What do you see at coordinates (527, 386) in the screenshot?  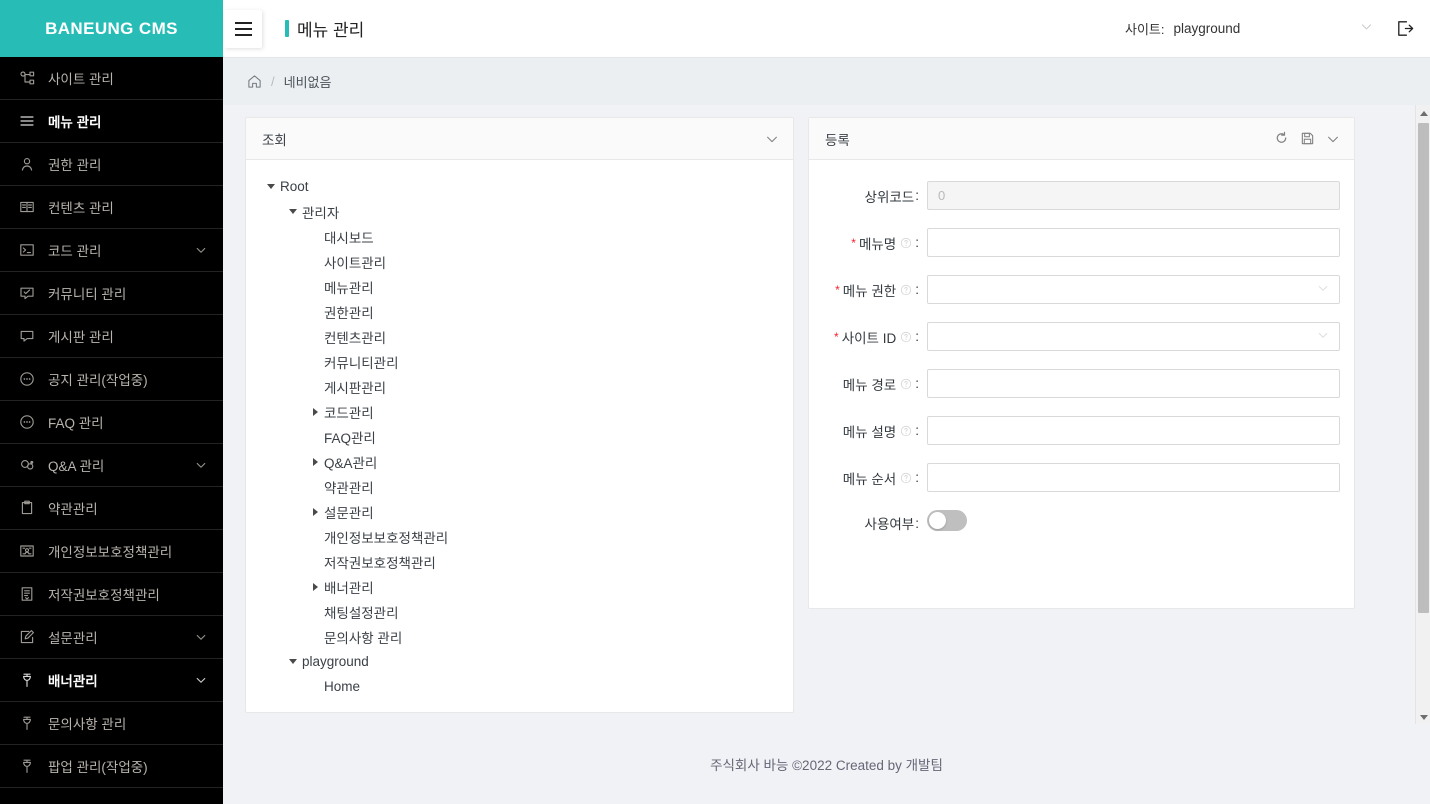 I see `tree-node: 게시판관리` at bounding box center [527, 386].